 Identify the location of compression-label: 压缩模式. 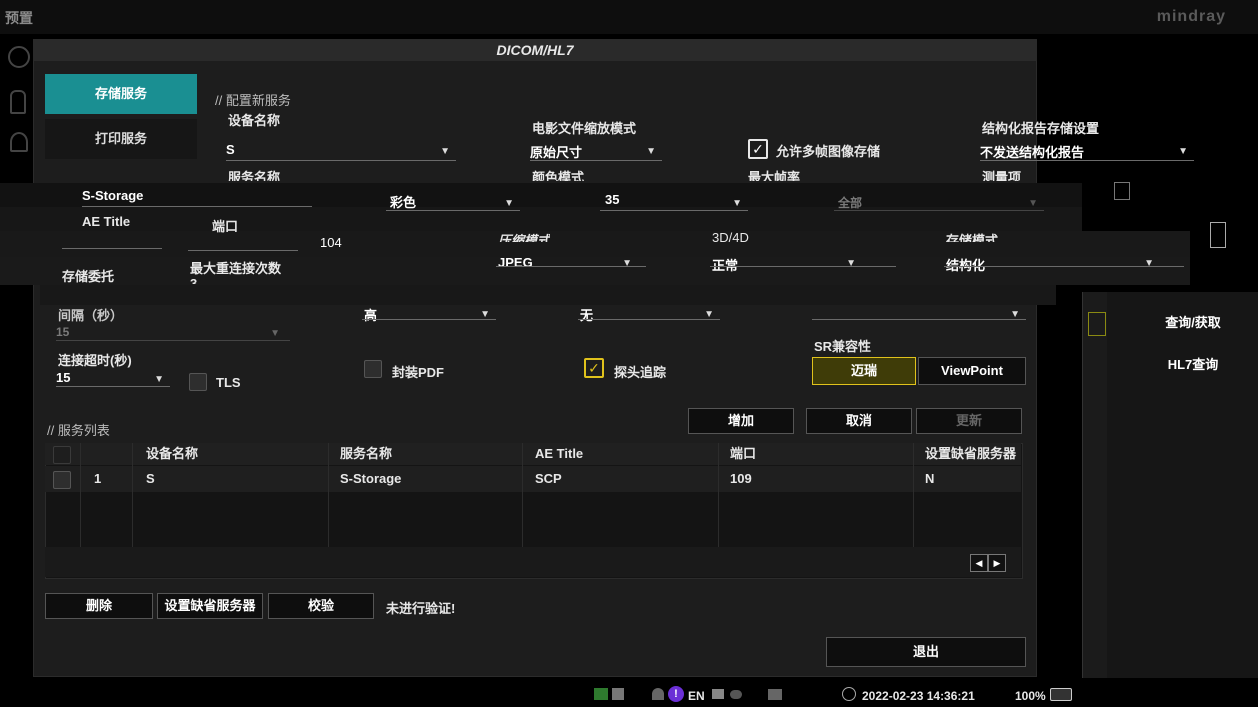
(524, 237).